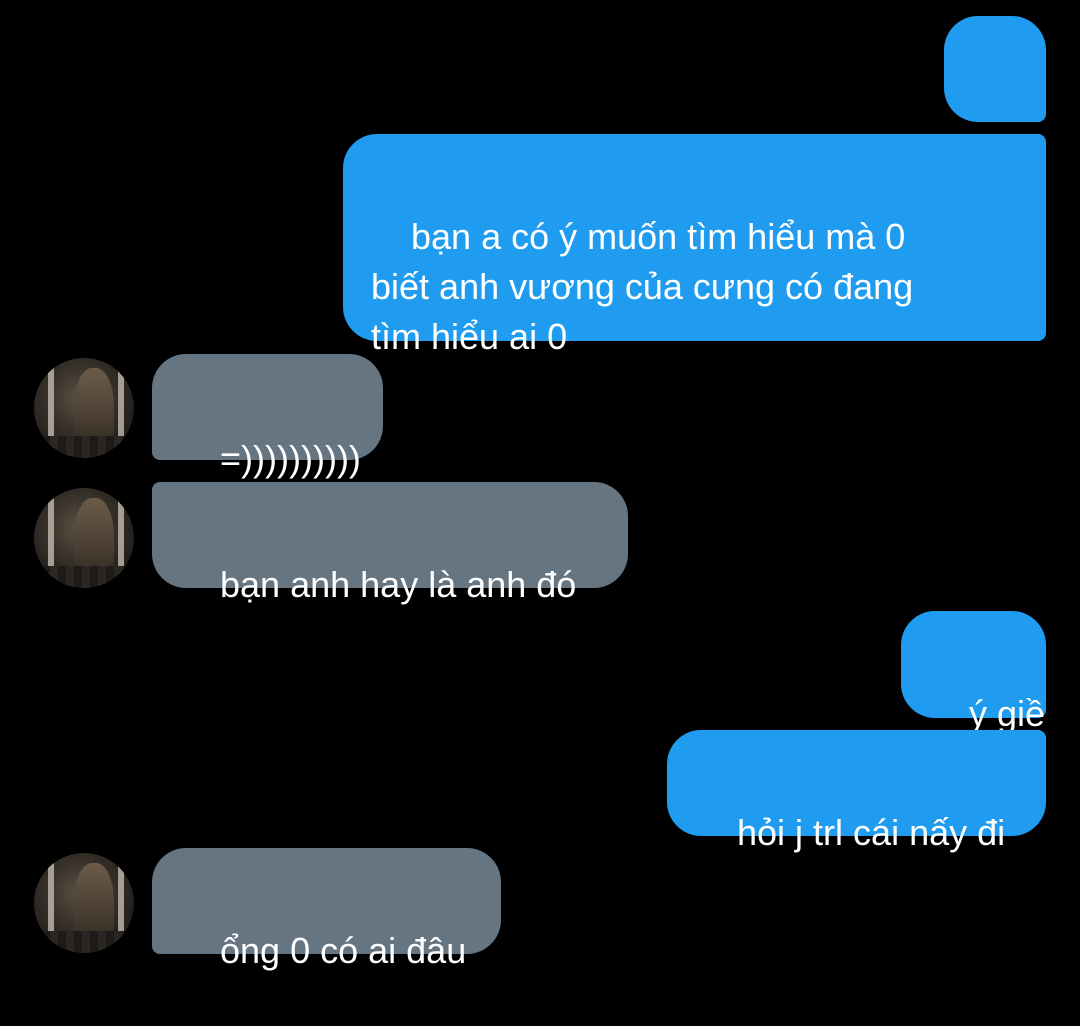 This screenshot has width=1080, height=1026. Describe the element at coordinates (326, 909) in the screenshot. I see `message-incoming: ổng 0 có ai đâu` at that location.